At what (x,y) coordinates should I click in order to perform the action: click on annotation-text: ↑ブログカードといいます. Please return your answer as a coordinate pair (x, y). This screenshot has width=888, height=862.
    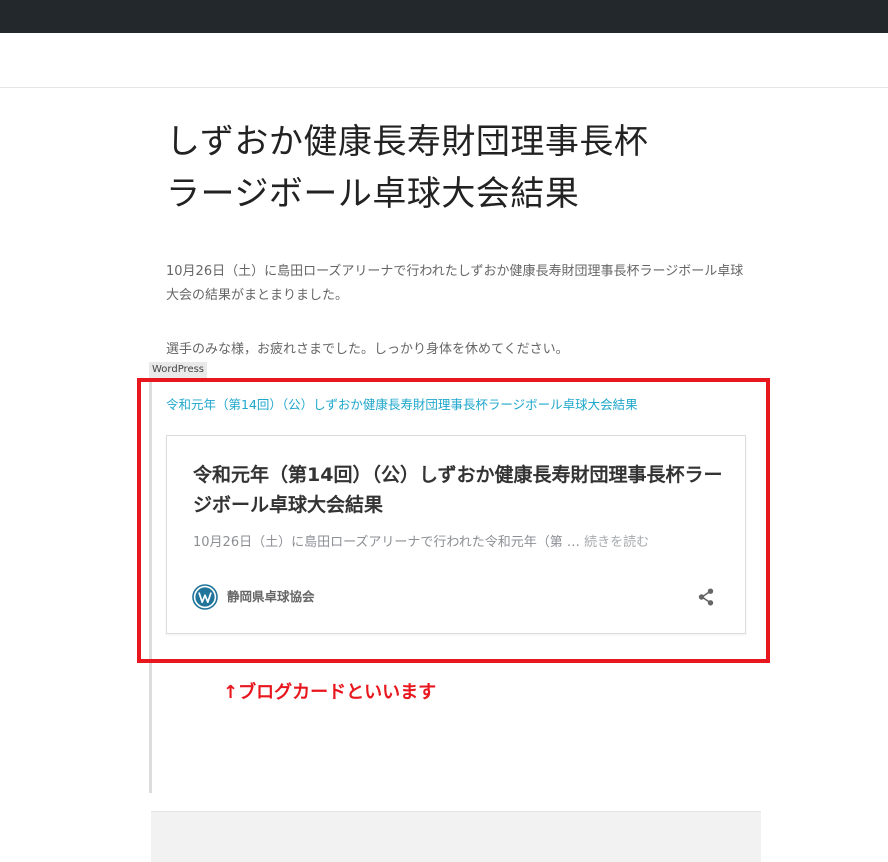
    Looking at the image, I should click on (330, 692).